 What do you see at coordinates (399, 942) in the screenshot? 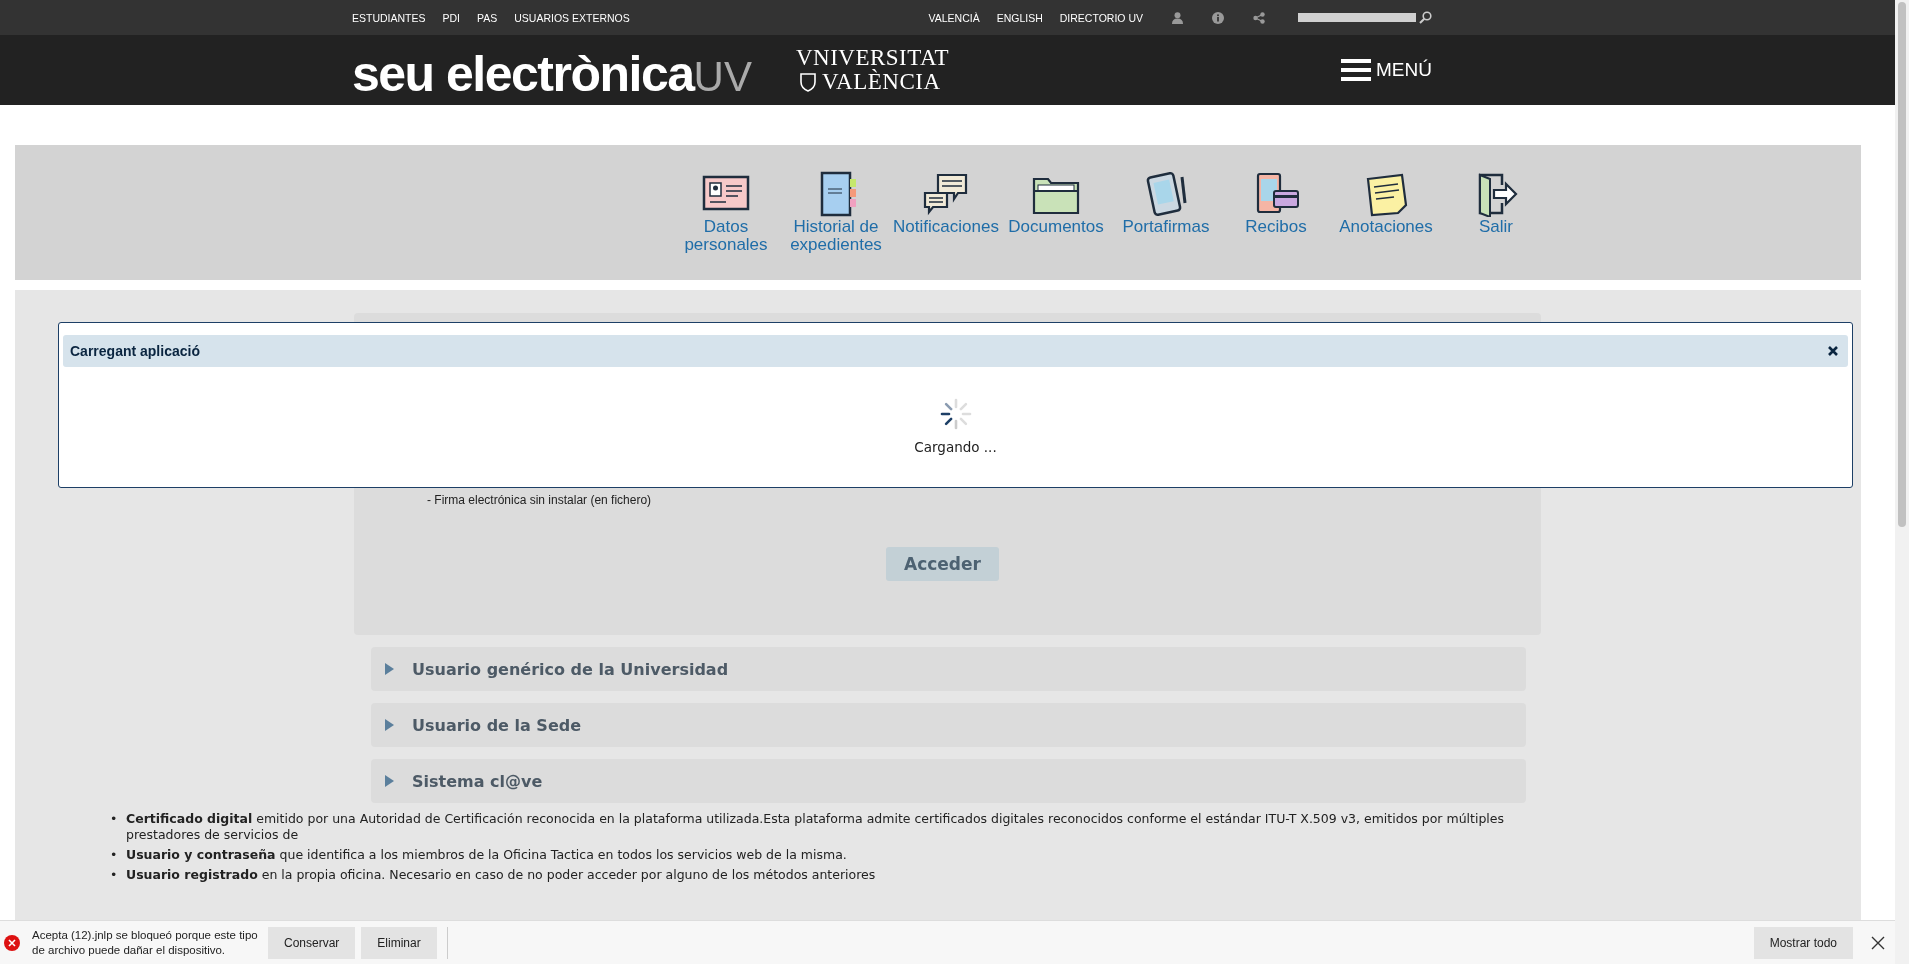
I see `download-action-button: Eliminar` at bounding box center [399, 942].